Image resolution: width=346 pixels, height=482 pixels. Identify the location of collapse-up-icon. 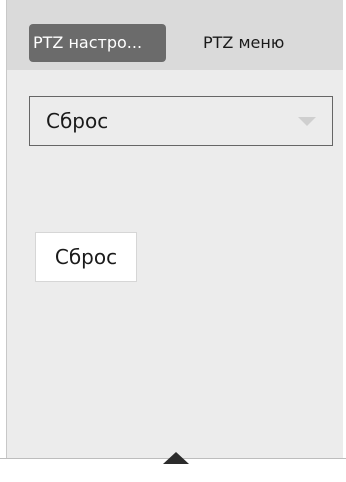
(176, 458).